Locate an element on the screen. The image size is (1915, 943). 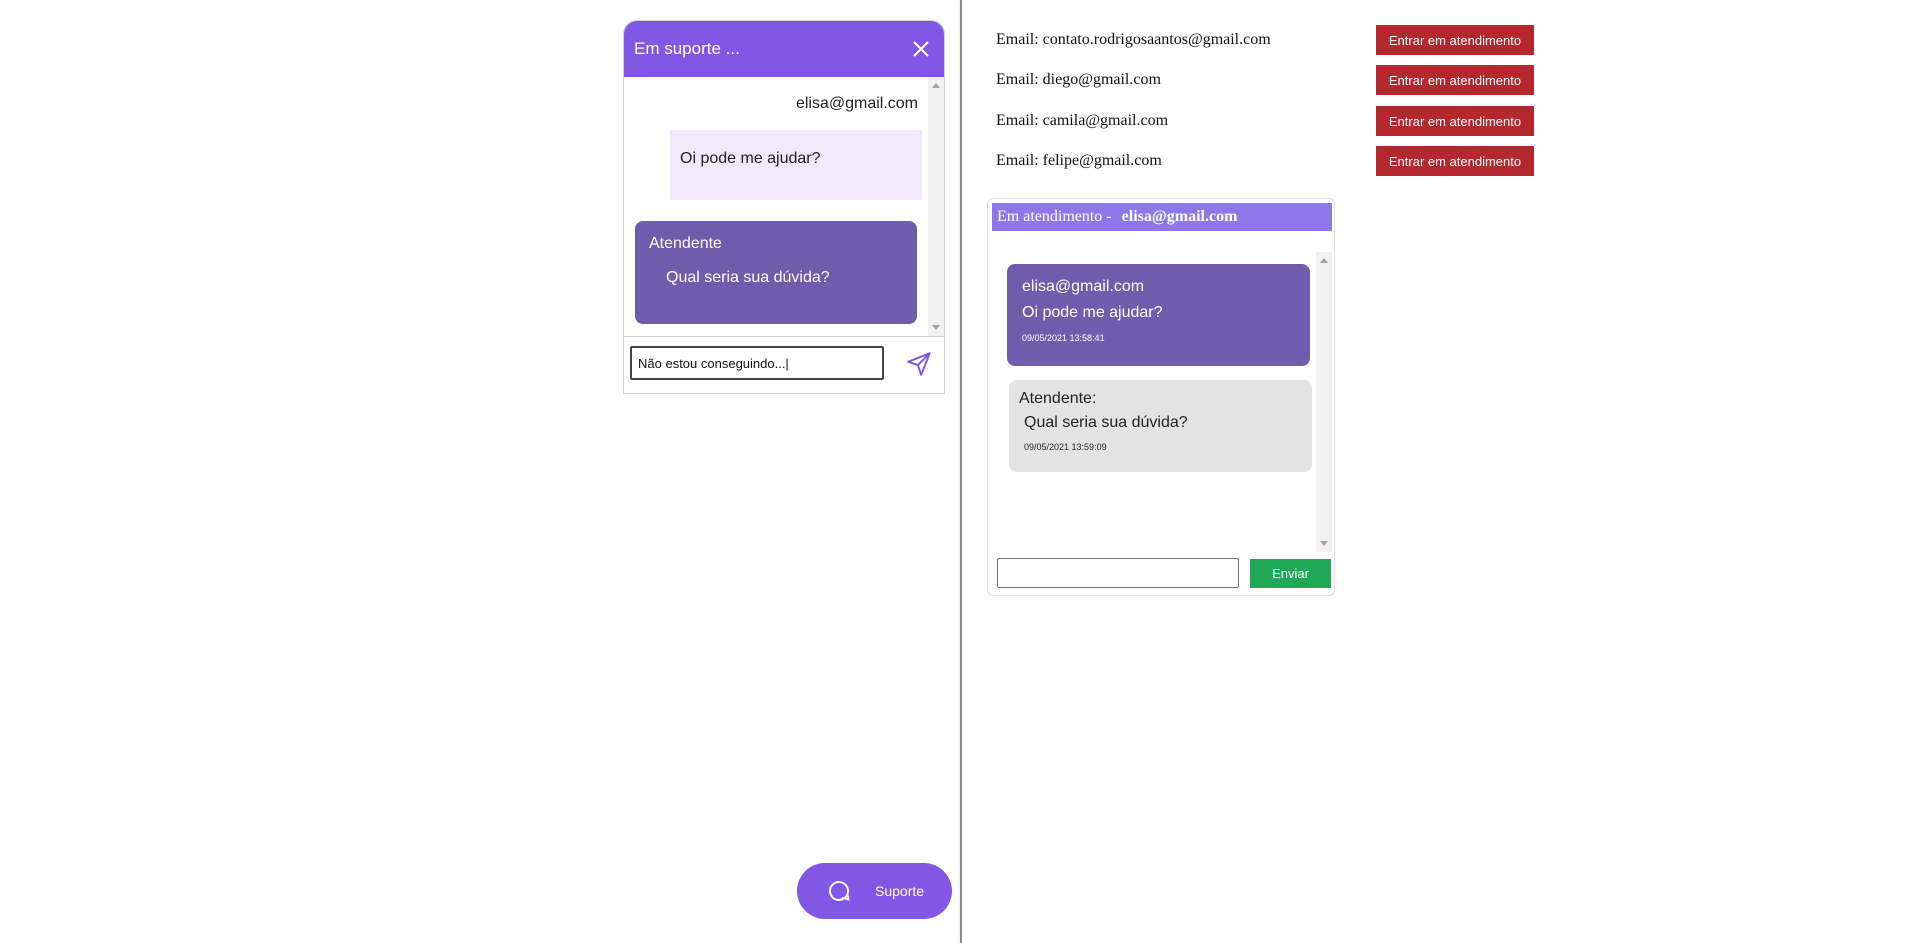
attendance-header-prefix: Em atendimento - is located at coordinates (1054, 216).